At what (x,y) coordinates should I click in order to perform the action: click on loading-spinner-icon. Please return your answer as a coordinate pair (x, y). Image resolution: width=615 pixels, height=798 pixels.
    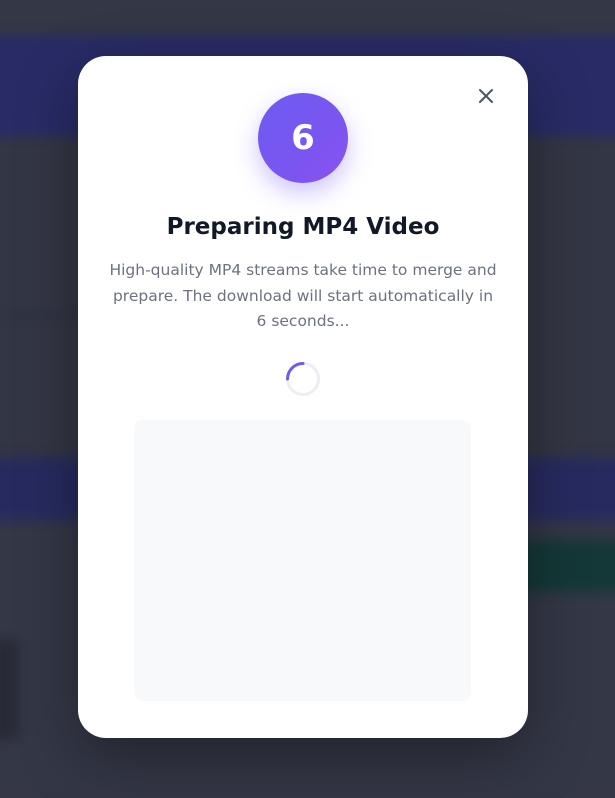
    Looking at the image, I should click on (303, 379).